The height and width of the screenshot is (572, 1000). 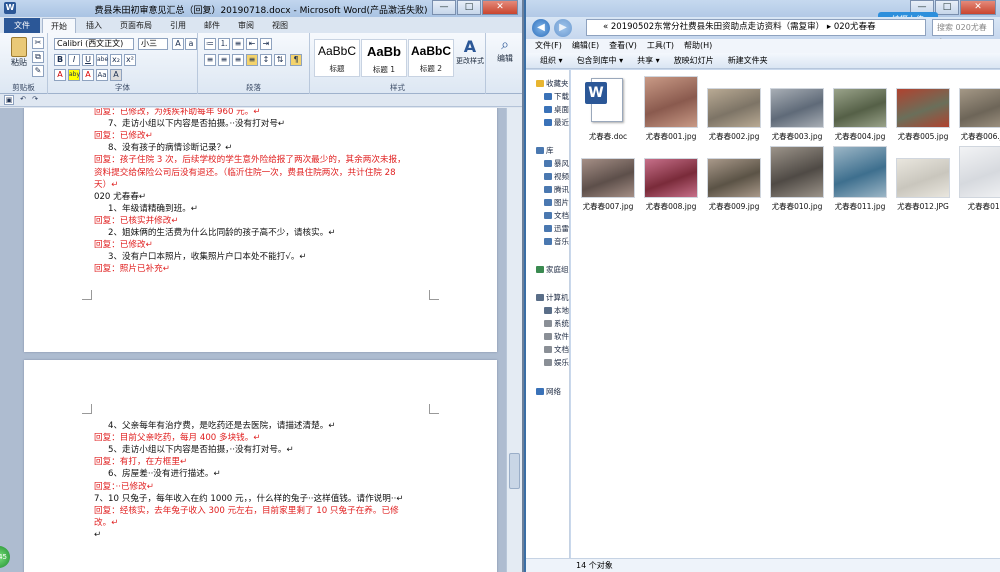 What do you see at coordinates (153, 44) in the screenshot?
I see `font-size-select: 小三` at bounding box center [153, 44].